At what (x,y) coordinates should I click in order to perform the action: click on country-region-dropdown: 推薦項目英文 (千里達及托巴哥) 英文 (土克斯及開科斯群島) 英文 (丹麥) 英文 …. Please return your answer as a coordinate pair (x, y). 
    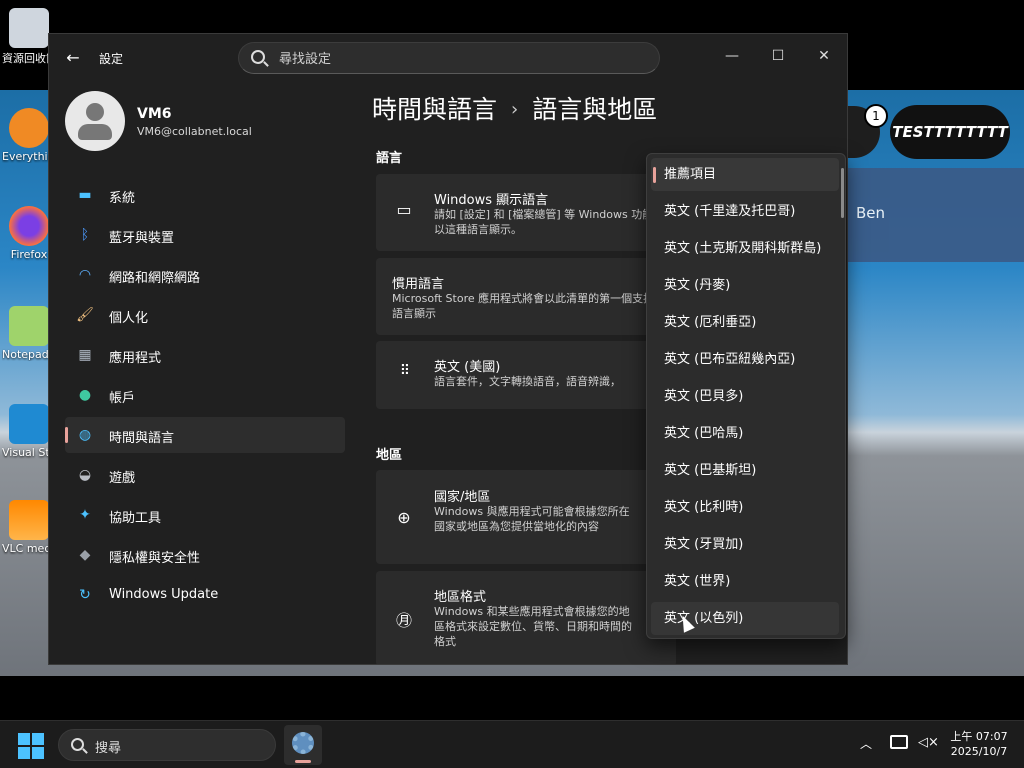
    Looking at the image, I should click on (746, 396).